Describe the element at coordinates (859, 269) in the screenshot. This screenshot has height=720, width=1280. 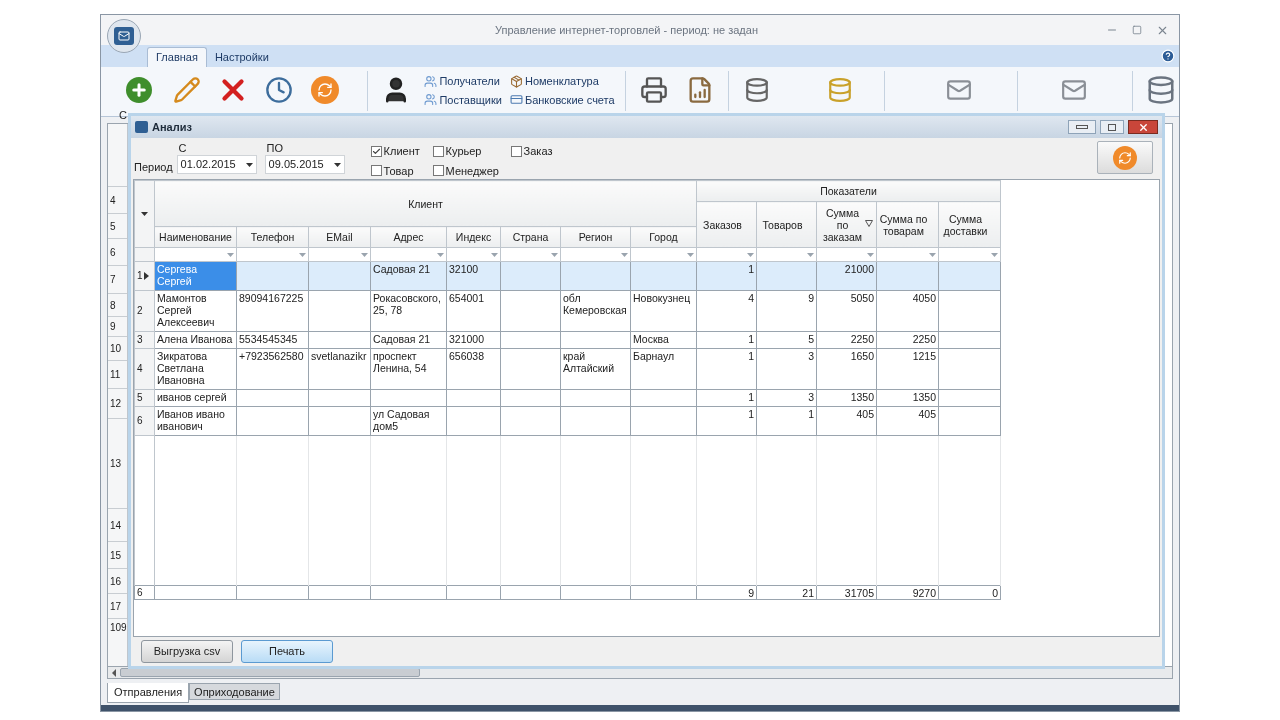
I see `table-cell: 21000` at that location.